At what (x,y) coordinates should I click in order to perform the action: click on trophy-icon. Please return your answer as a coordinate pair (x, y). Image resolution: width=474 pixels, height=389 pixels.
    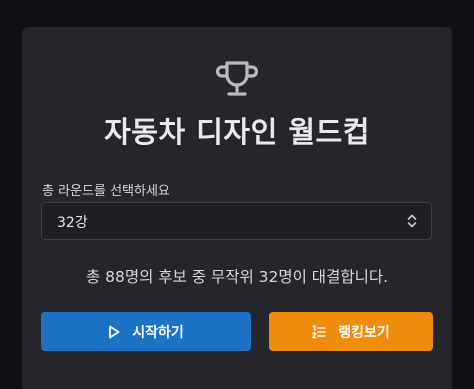
    Looking at the image, I should click on (237, 78).